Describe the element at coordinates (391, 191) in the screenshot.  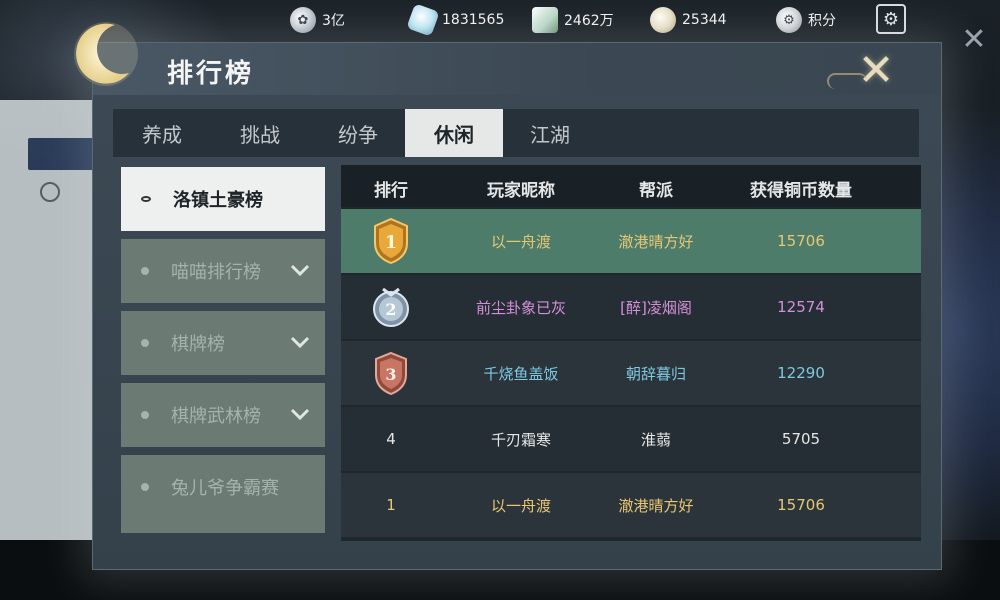
I see `header-rank: 排行` at that location.